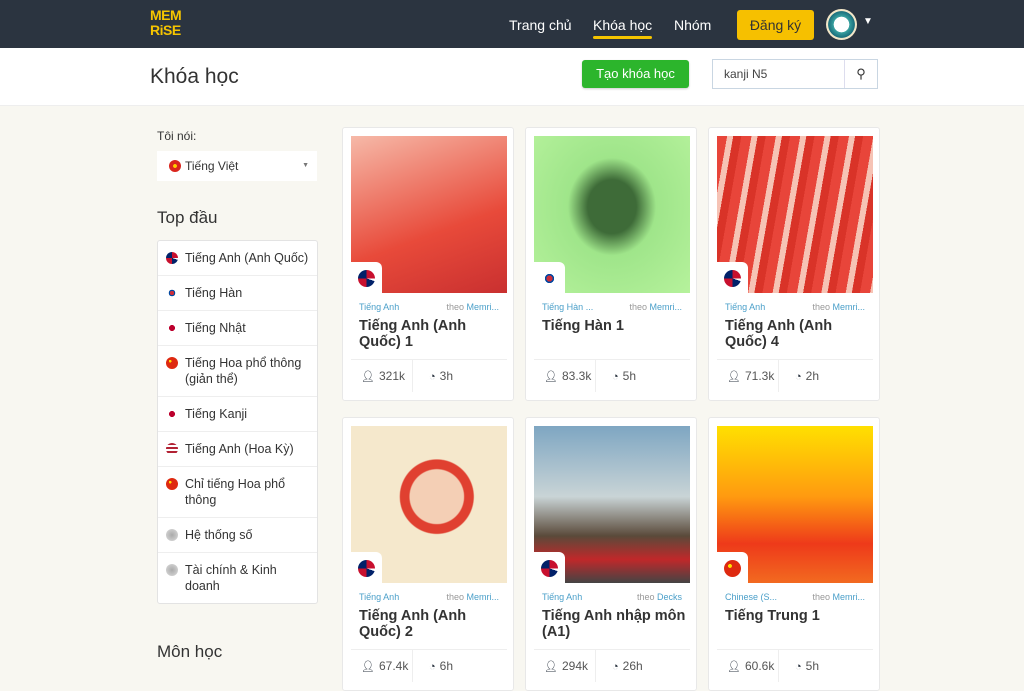  Describe the element at coordinates (576, 376) in the screenshot. I see `learner-count: 83.3k` at that location.